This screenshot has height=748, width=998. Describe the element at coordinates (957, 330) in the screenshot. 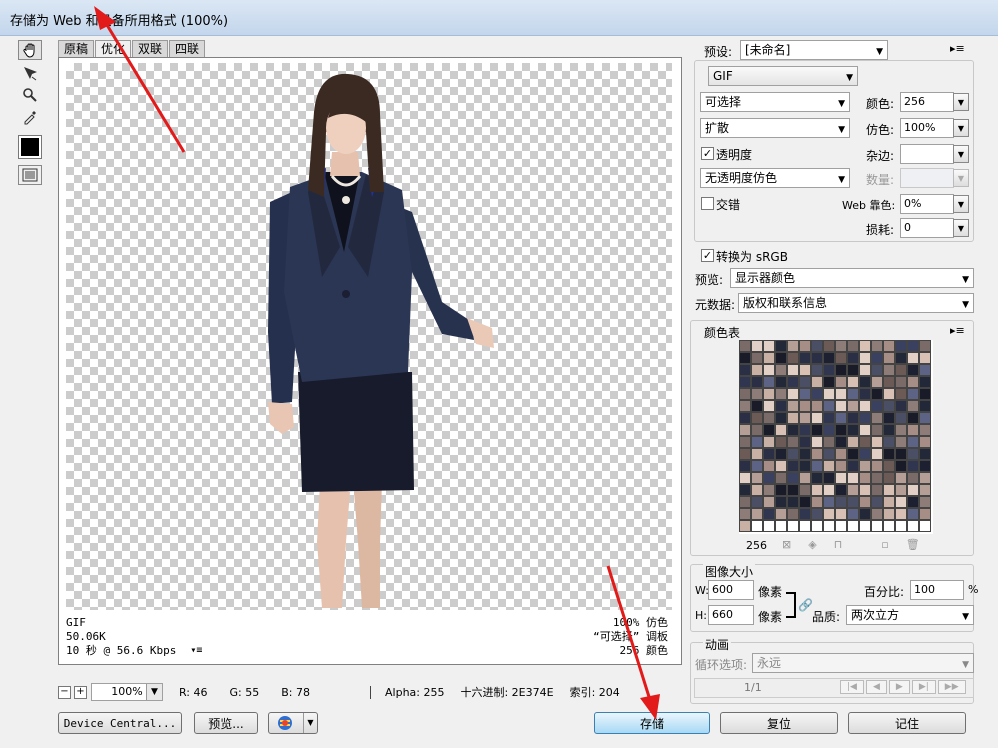

I see `color-table-menu-icon: ▸≡` at that location.